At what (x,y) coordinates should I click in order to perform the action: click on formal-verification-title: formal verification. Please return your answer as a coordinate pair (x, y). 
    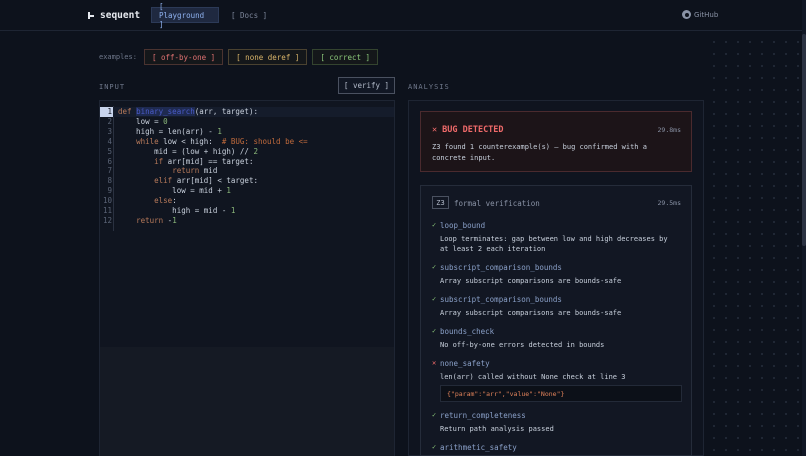
    Looking at the image, I should click on (497, 203).